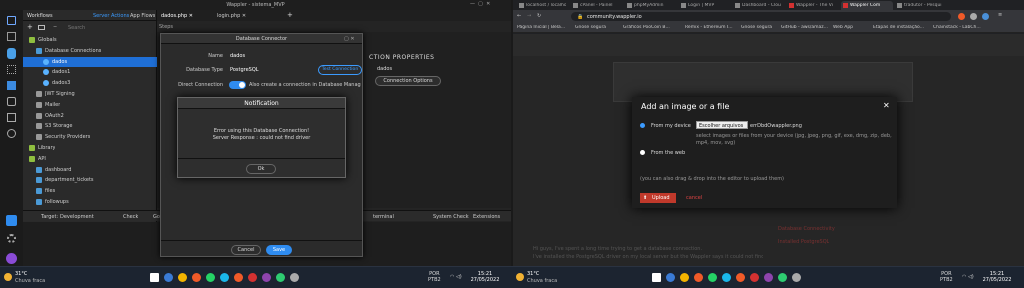 Image resolution: width=1024 pixels, height=288 pixels. What do you see at coordinates (90, 170) in the screenshot?
I see `tree-item: dashboard` at bounding box center [90, 170].